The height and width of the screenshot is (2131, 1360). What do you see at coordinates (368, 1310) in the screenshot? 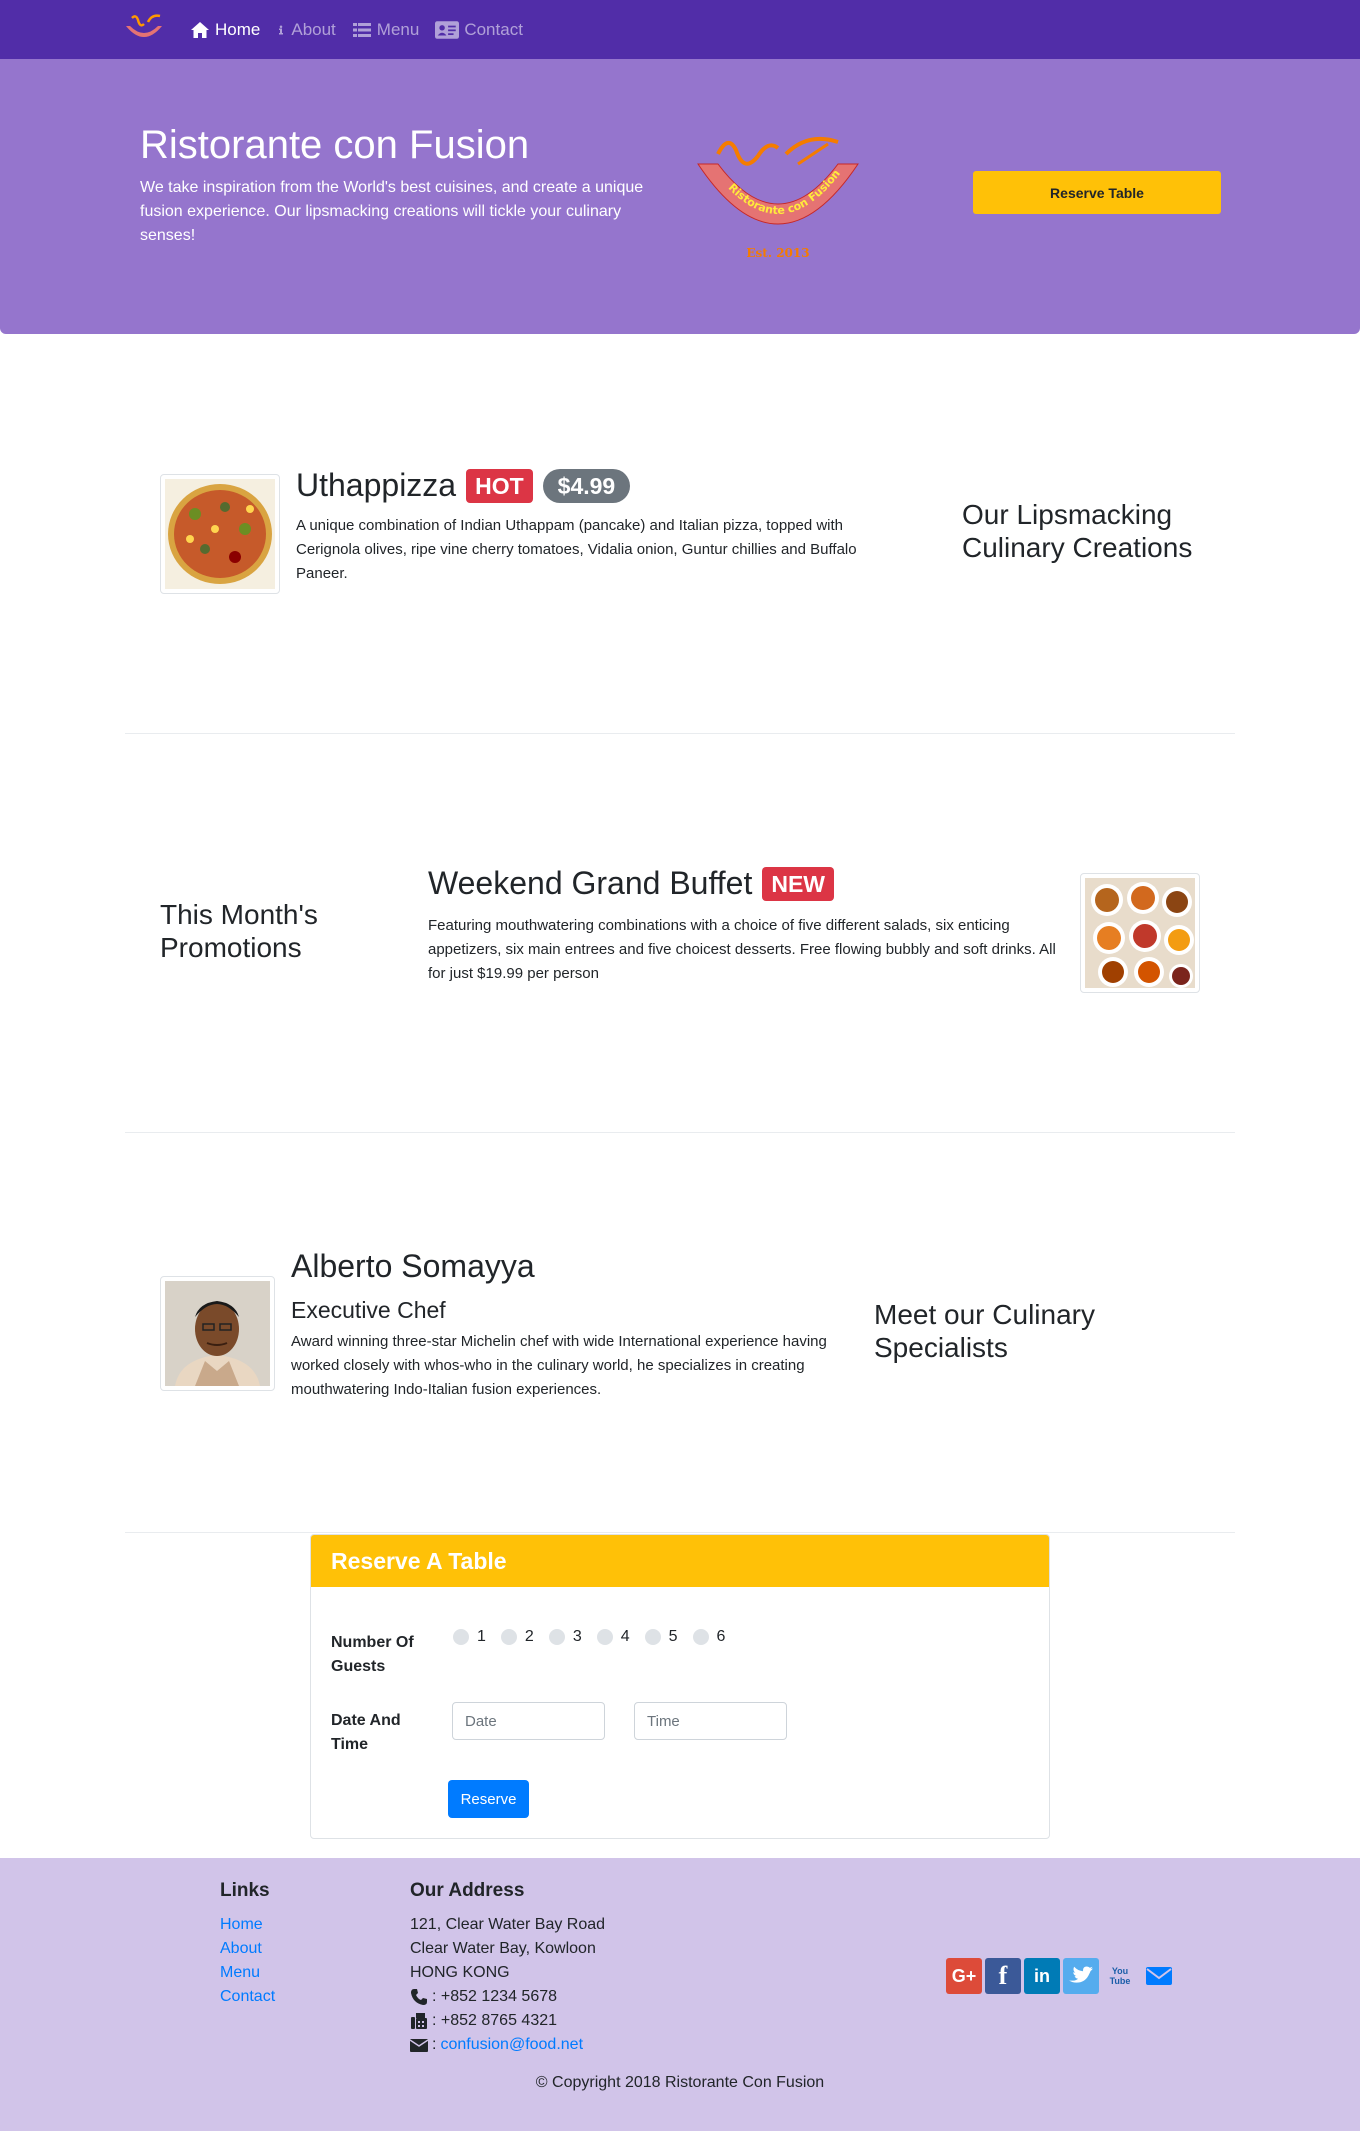
I see `chef-designation: Executive Chef` at bounding box center [368, 1310].